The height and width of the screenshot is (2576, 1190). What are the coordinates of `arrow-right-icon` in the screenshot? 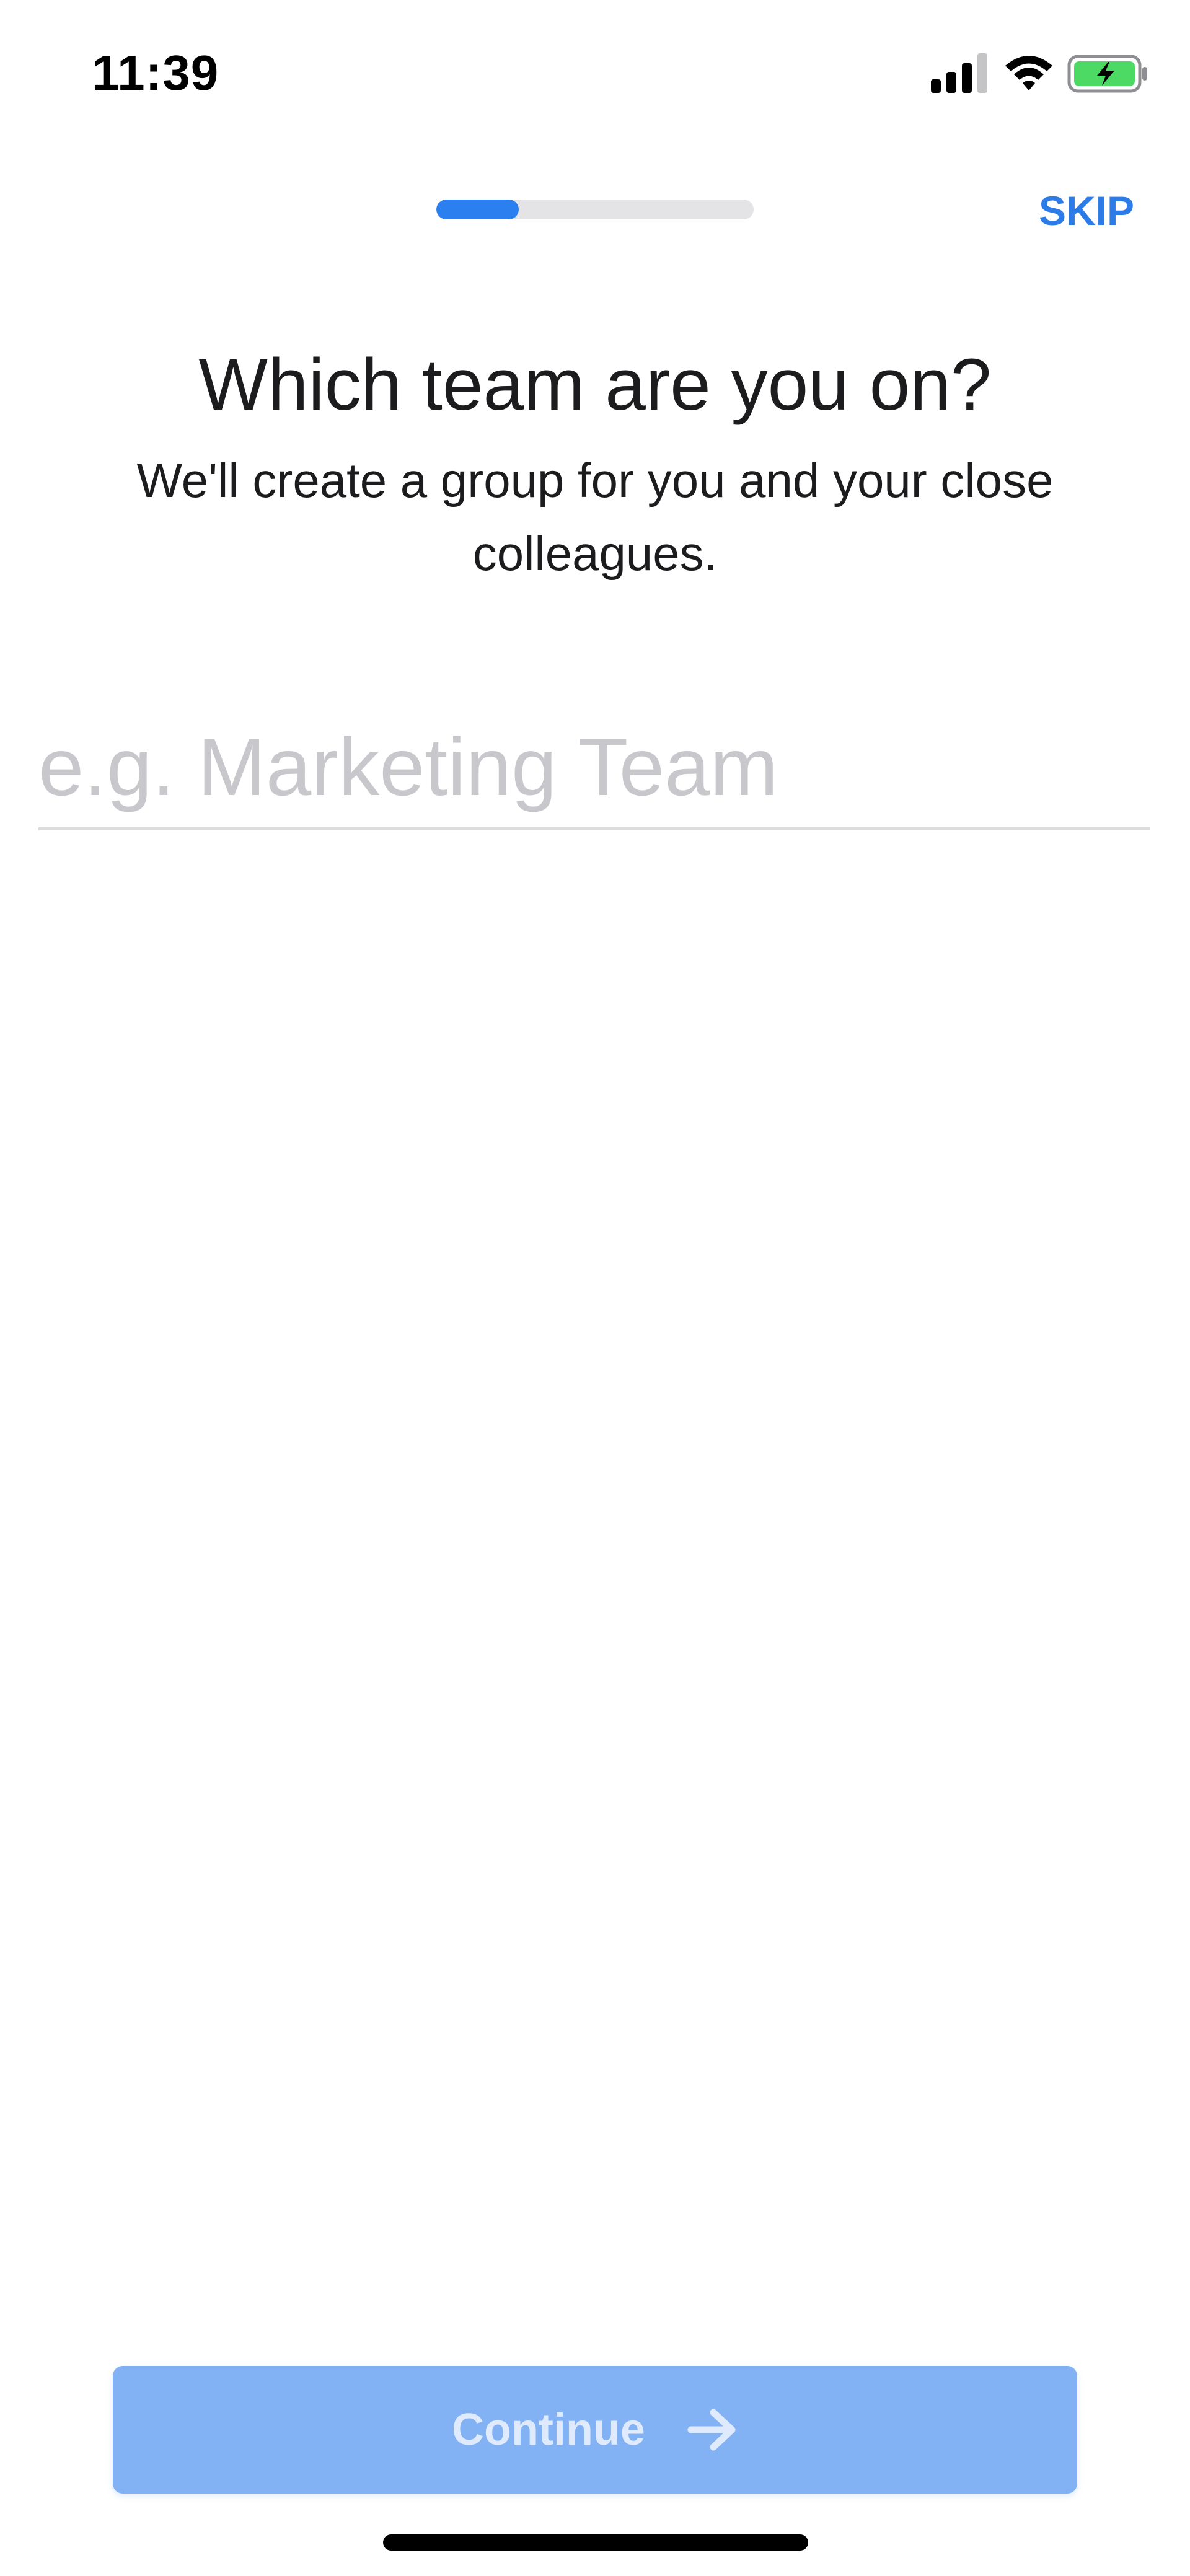 It's located at (711, 2430).